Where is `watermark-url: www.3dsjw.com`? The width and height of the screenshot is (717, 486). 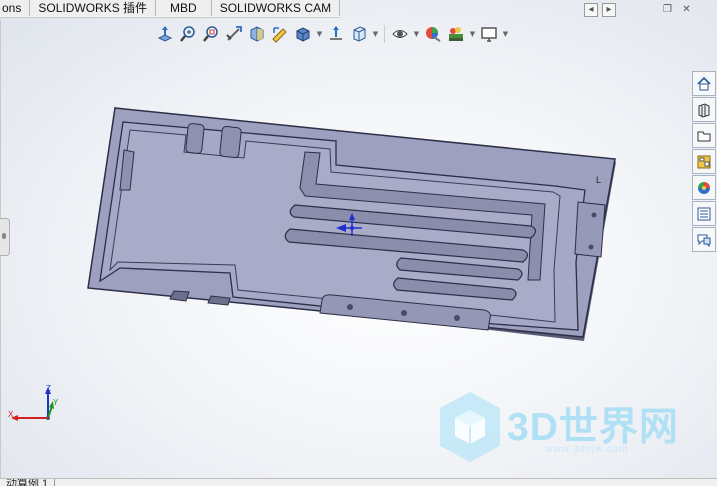 watermark-url: www.3dsjw.com is located at coordinates (587, 449).